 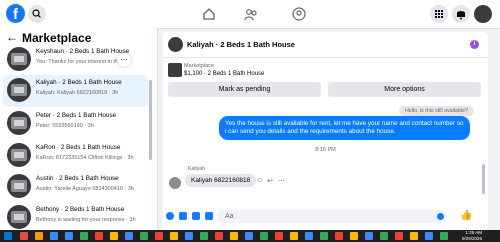 I want to click on system-clock: 1:25 AM 9/29/2025, so click(x=472, y=236).